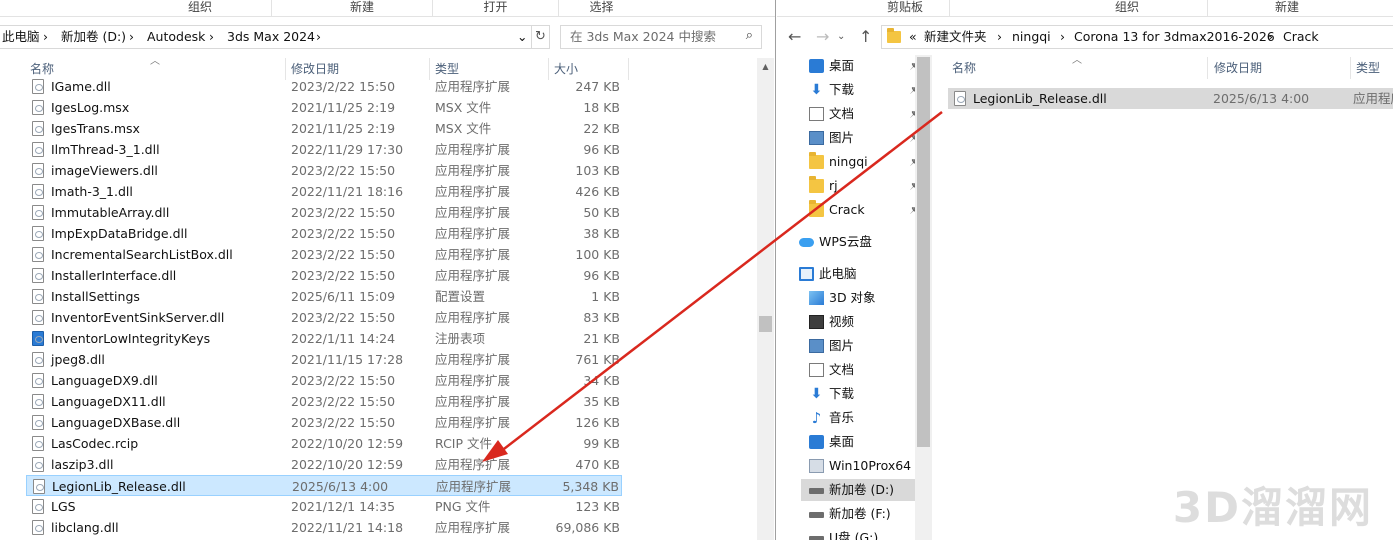  Describe the element at coordinates (862, 274) in the screenshot. I see `nav-item: 此电脑` at that location.